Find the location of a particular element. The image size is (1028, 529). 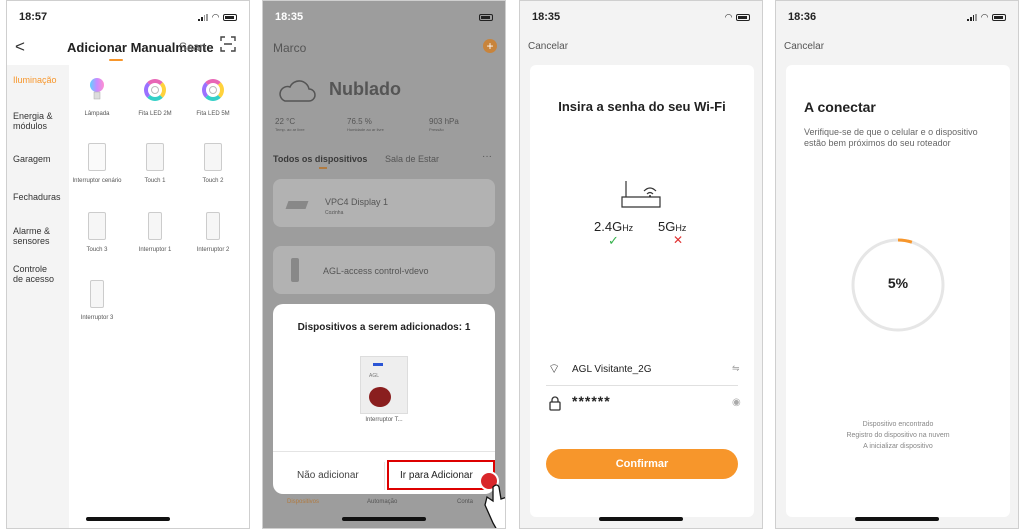

device-label: Interruptor 1 is located at coordinates (155, 250).